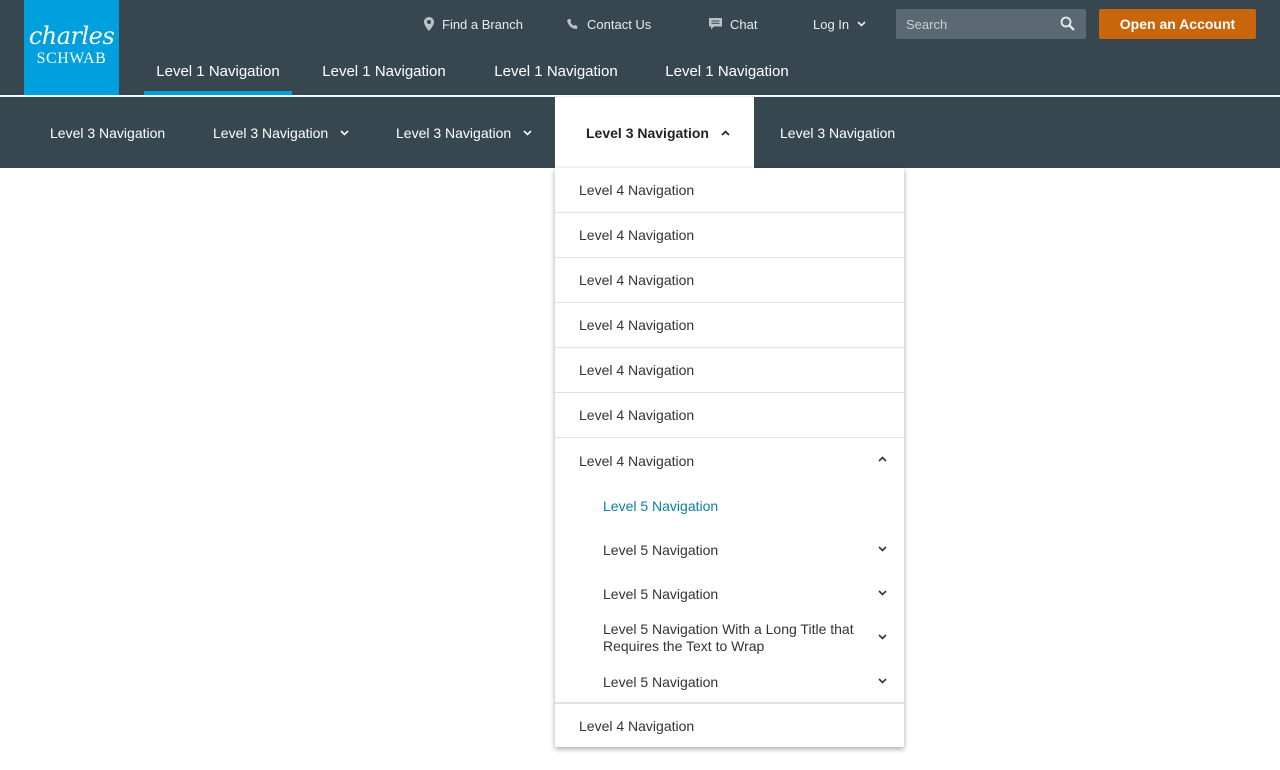  Describe the element at coordinates (729, 506) in the screenshot. I see `level-5-nav-item-active: Level 5 Navigation` at that location.